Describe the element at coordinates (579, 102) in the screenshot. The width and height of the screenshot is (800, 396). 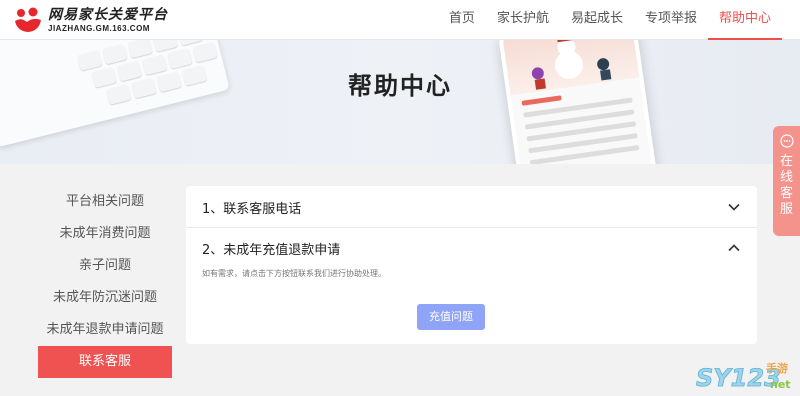
I see `phone-illustration` at that location.